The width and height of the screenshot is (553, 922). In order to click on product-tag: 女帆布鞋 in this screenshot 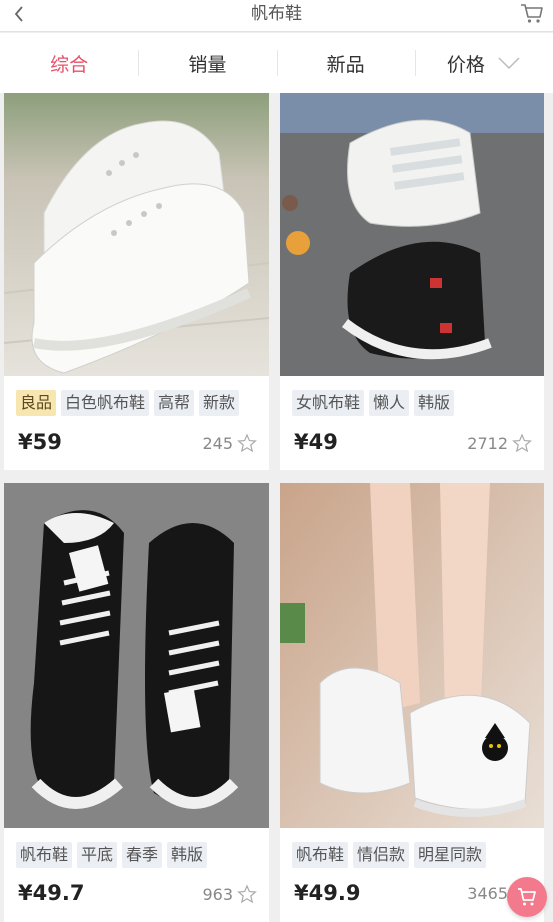, I will do `click(328, 403)`.